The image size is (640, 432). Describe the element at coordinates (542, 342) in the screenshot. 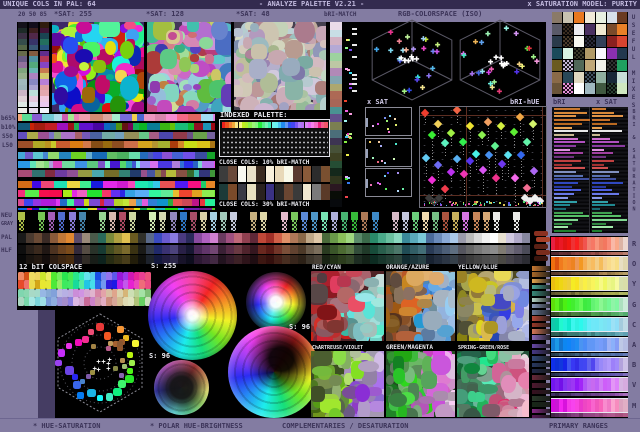

I see `desaturation-strips` at that location.